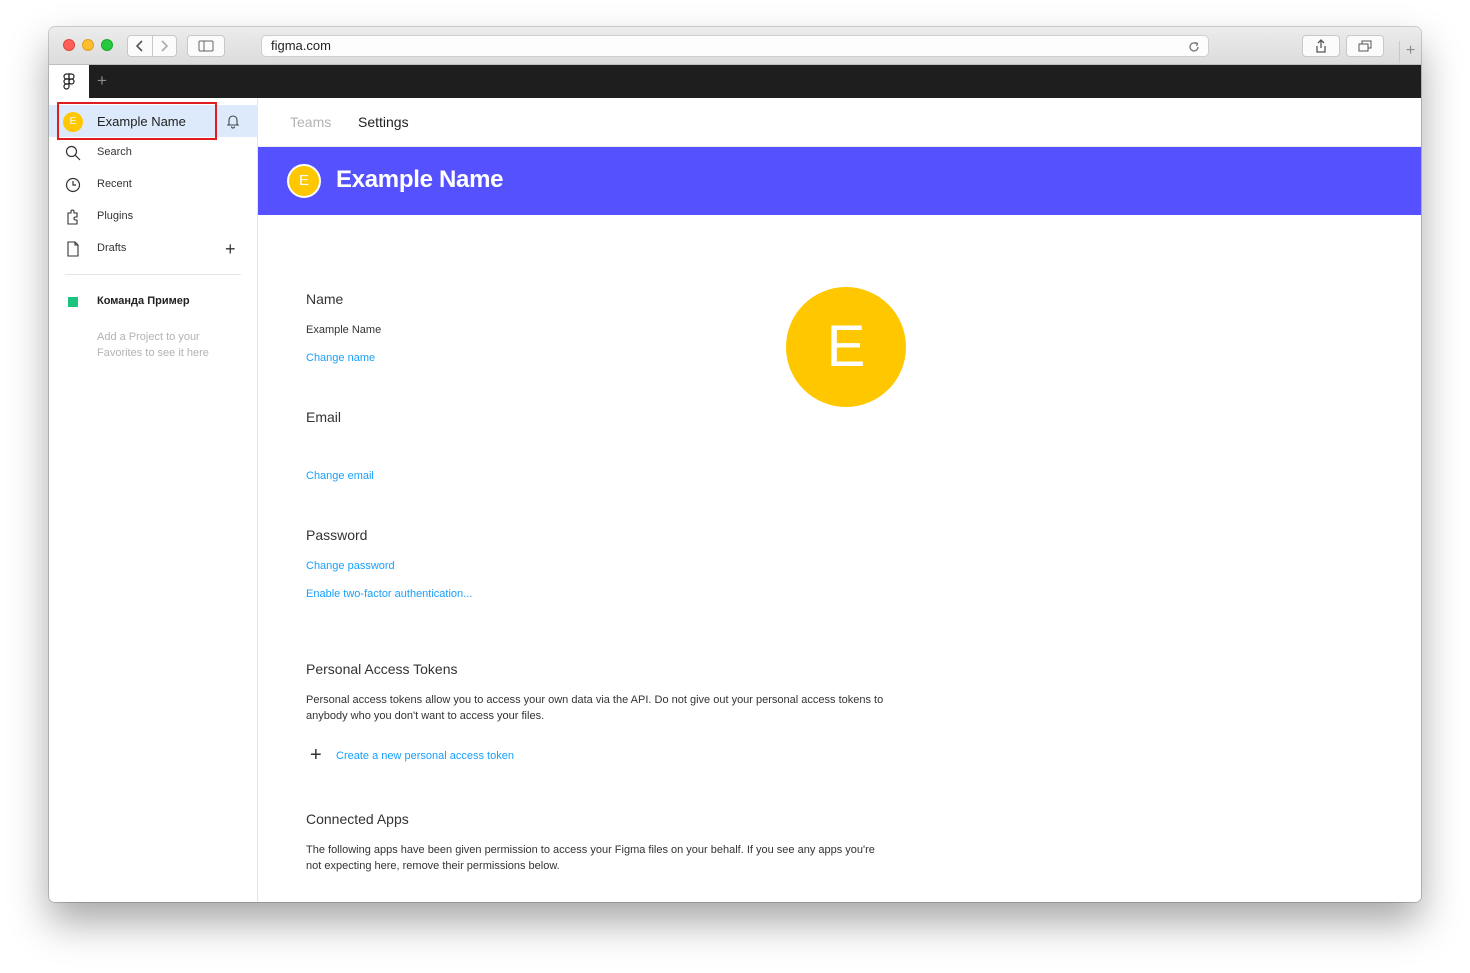  Describe the element at coordinates (846, 347) in the screenshot. I see `profile-avatar: E` at that location.